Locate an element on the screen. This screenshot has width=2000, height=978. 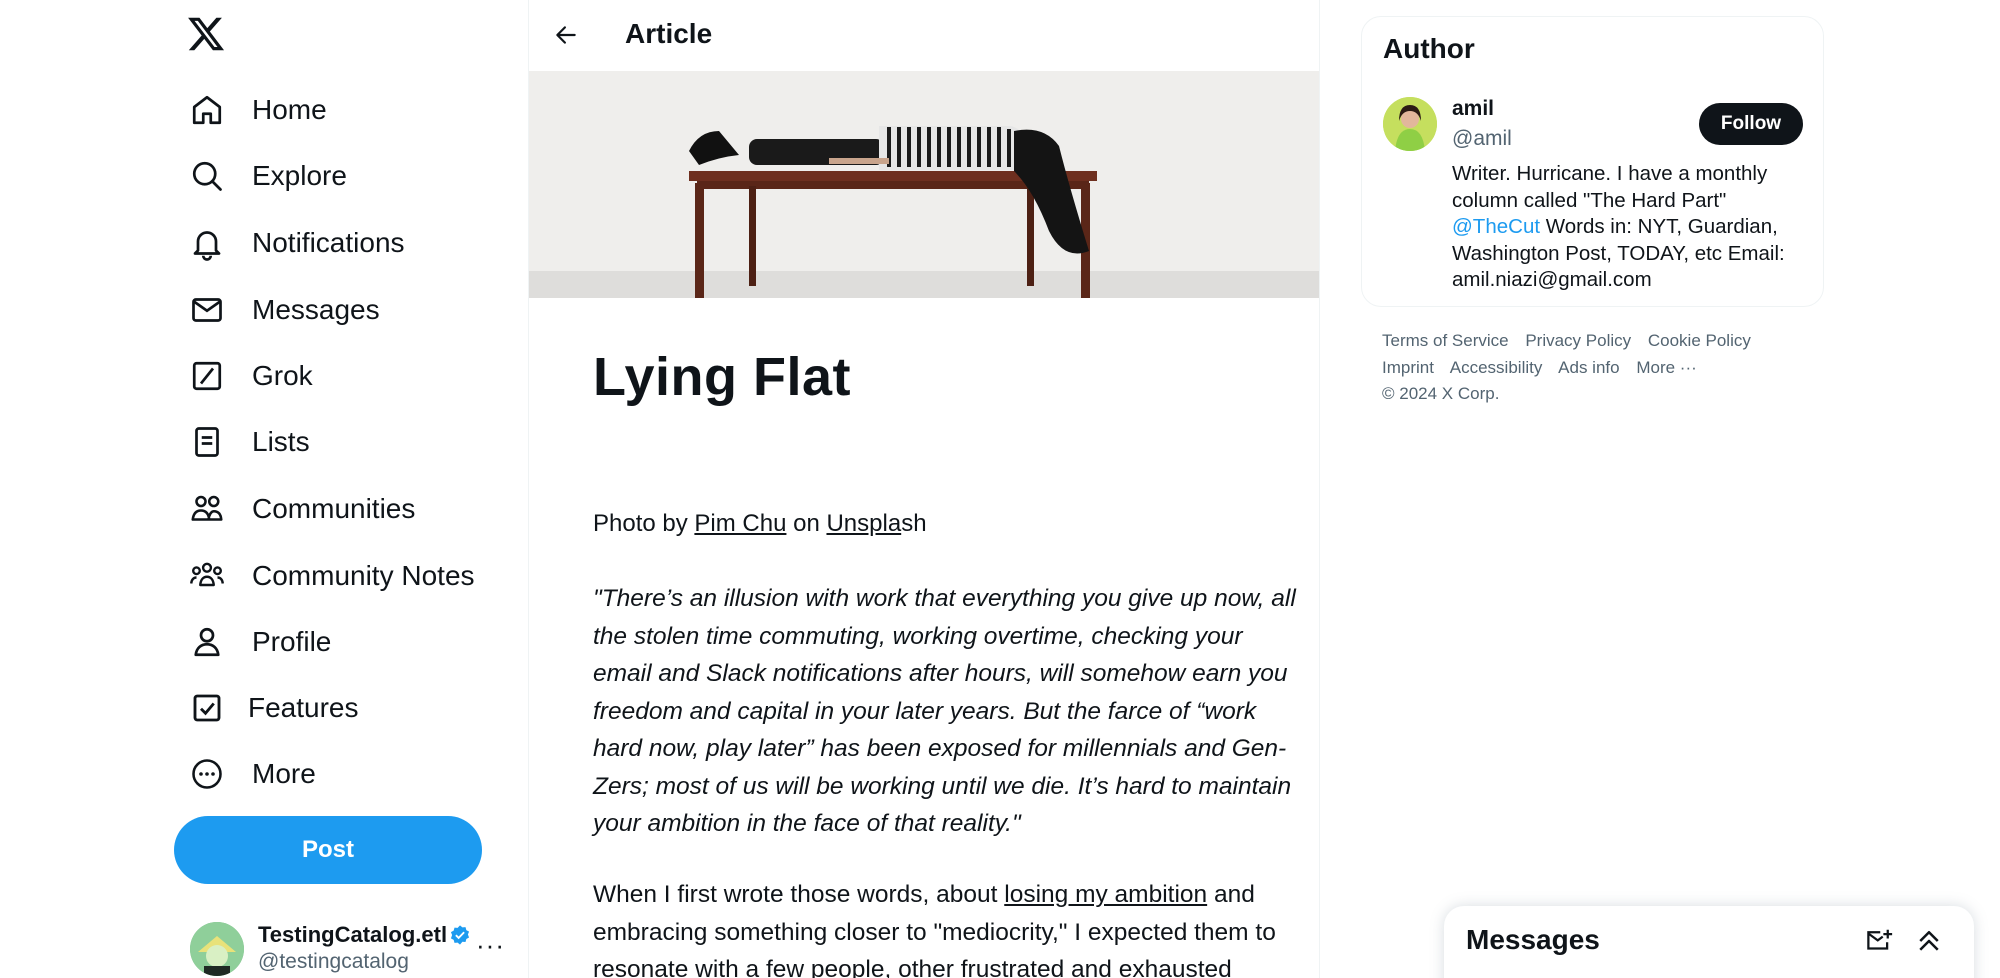
cover-image is located at coordinates (924, 184).